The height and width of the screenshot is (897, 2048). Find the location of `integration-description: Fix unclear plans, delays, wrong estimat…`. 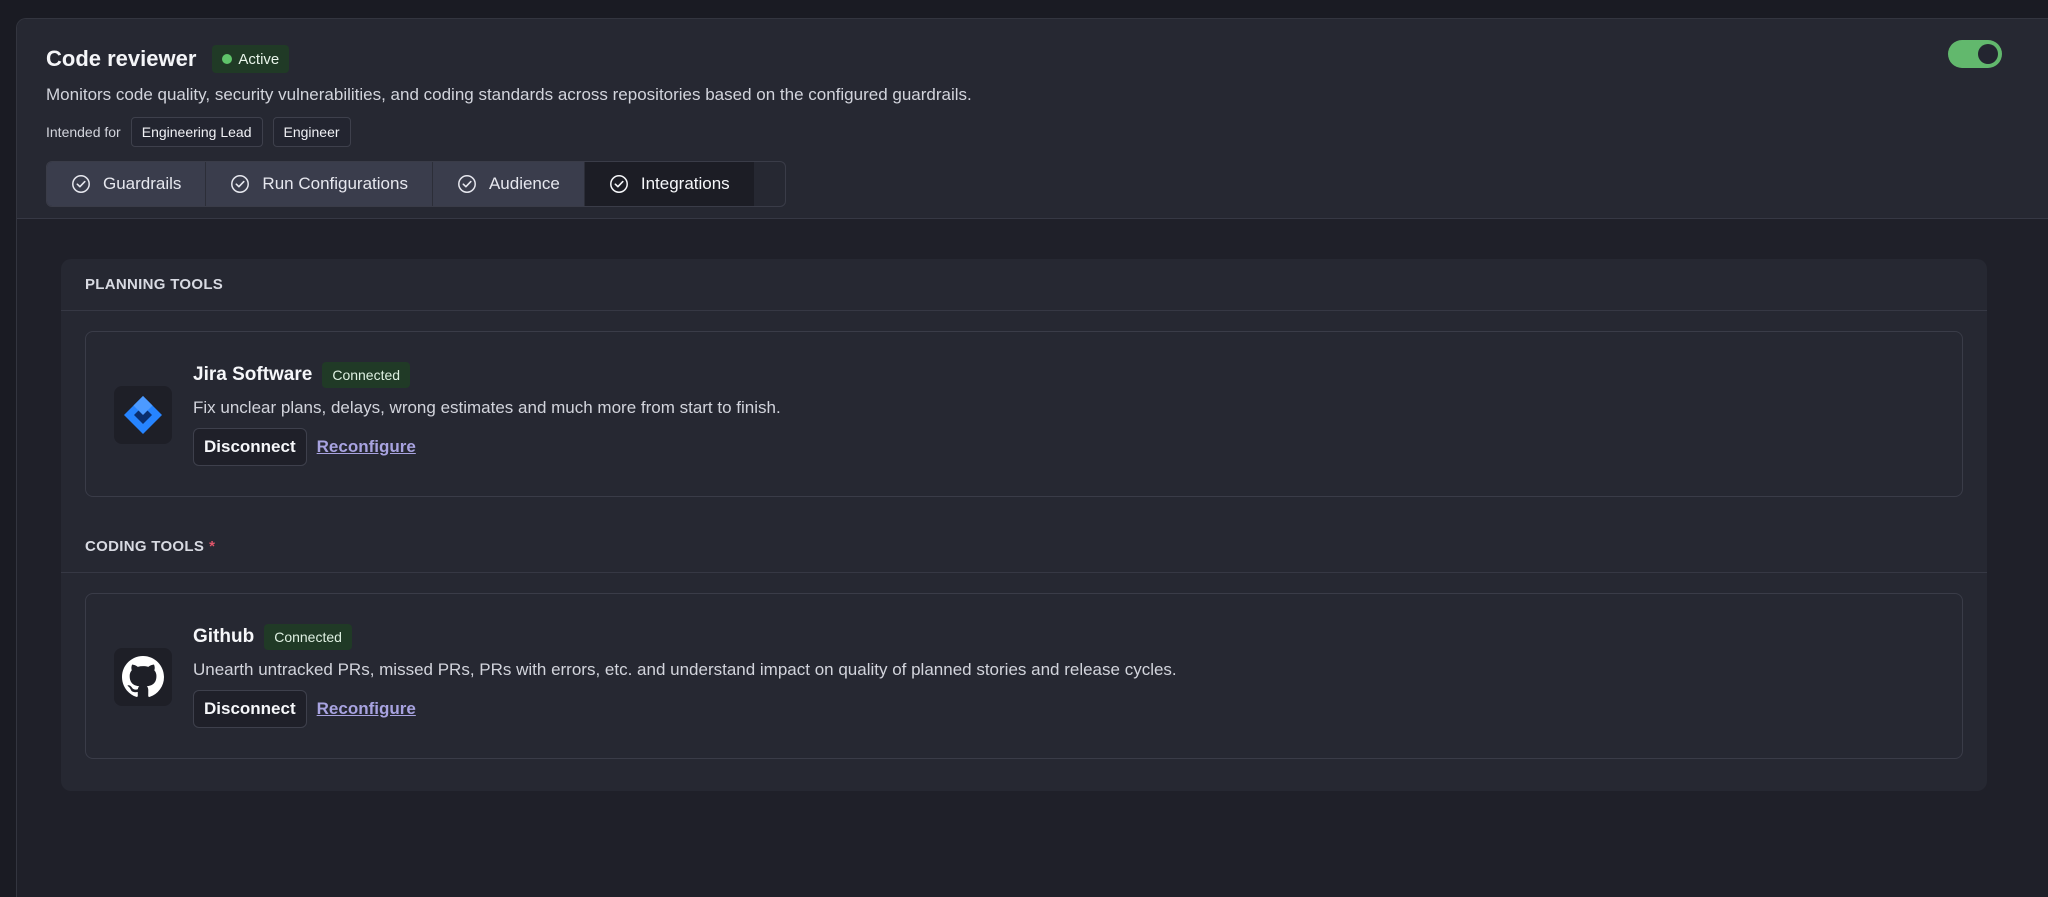

integration-description: Fix unclear plans, delays, wrong estimat… is located at coordinates (487, 407).